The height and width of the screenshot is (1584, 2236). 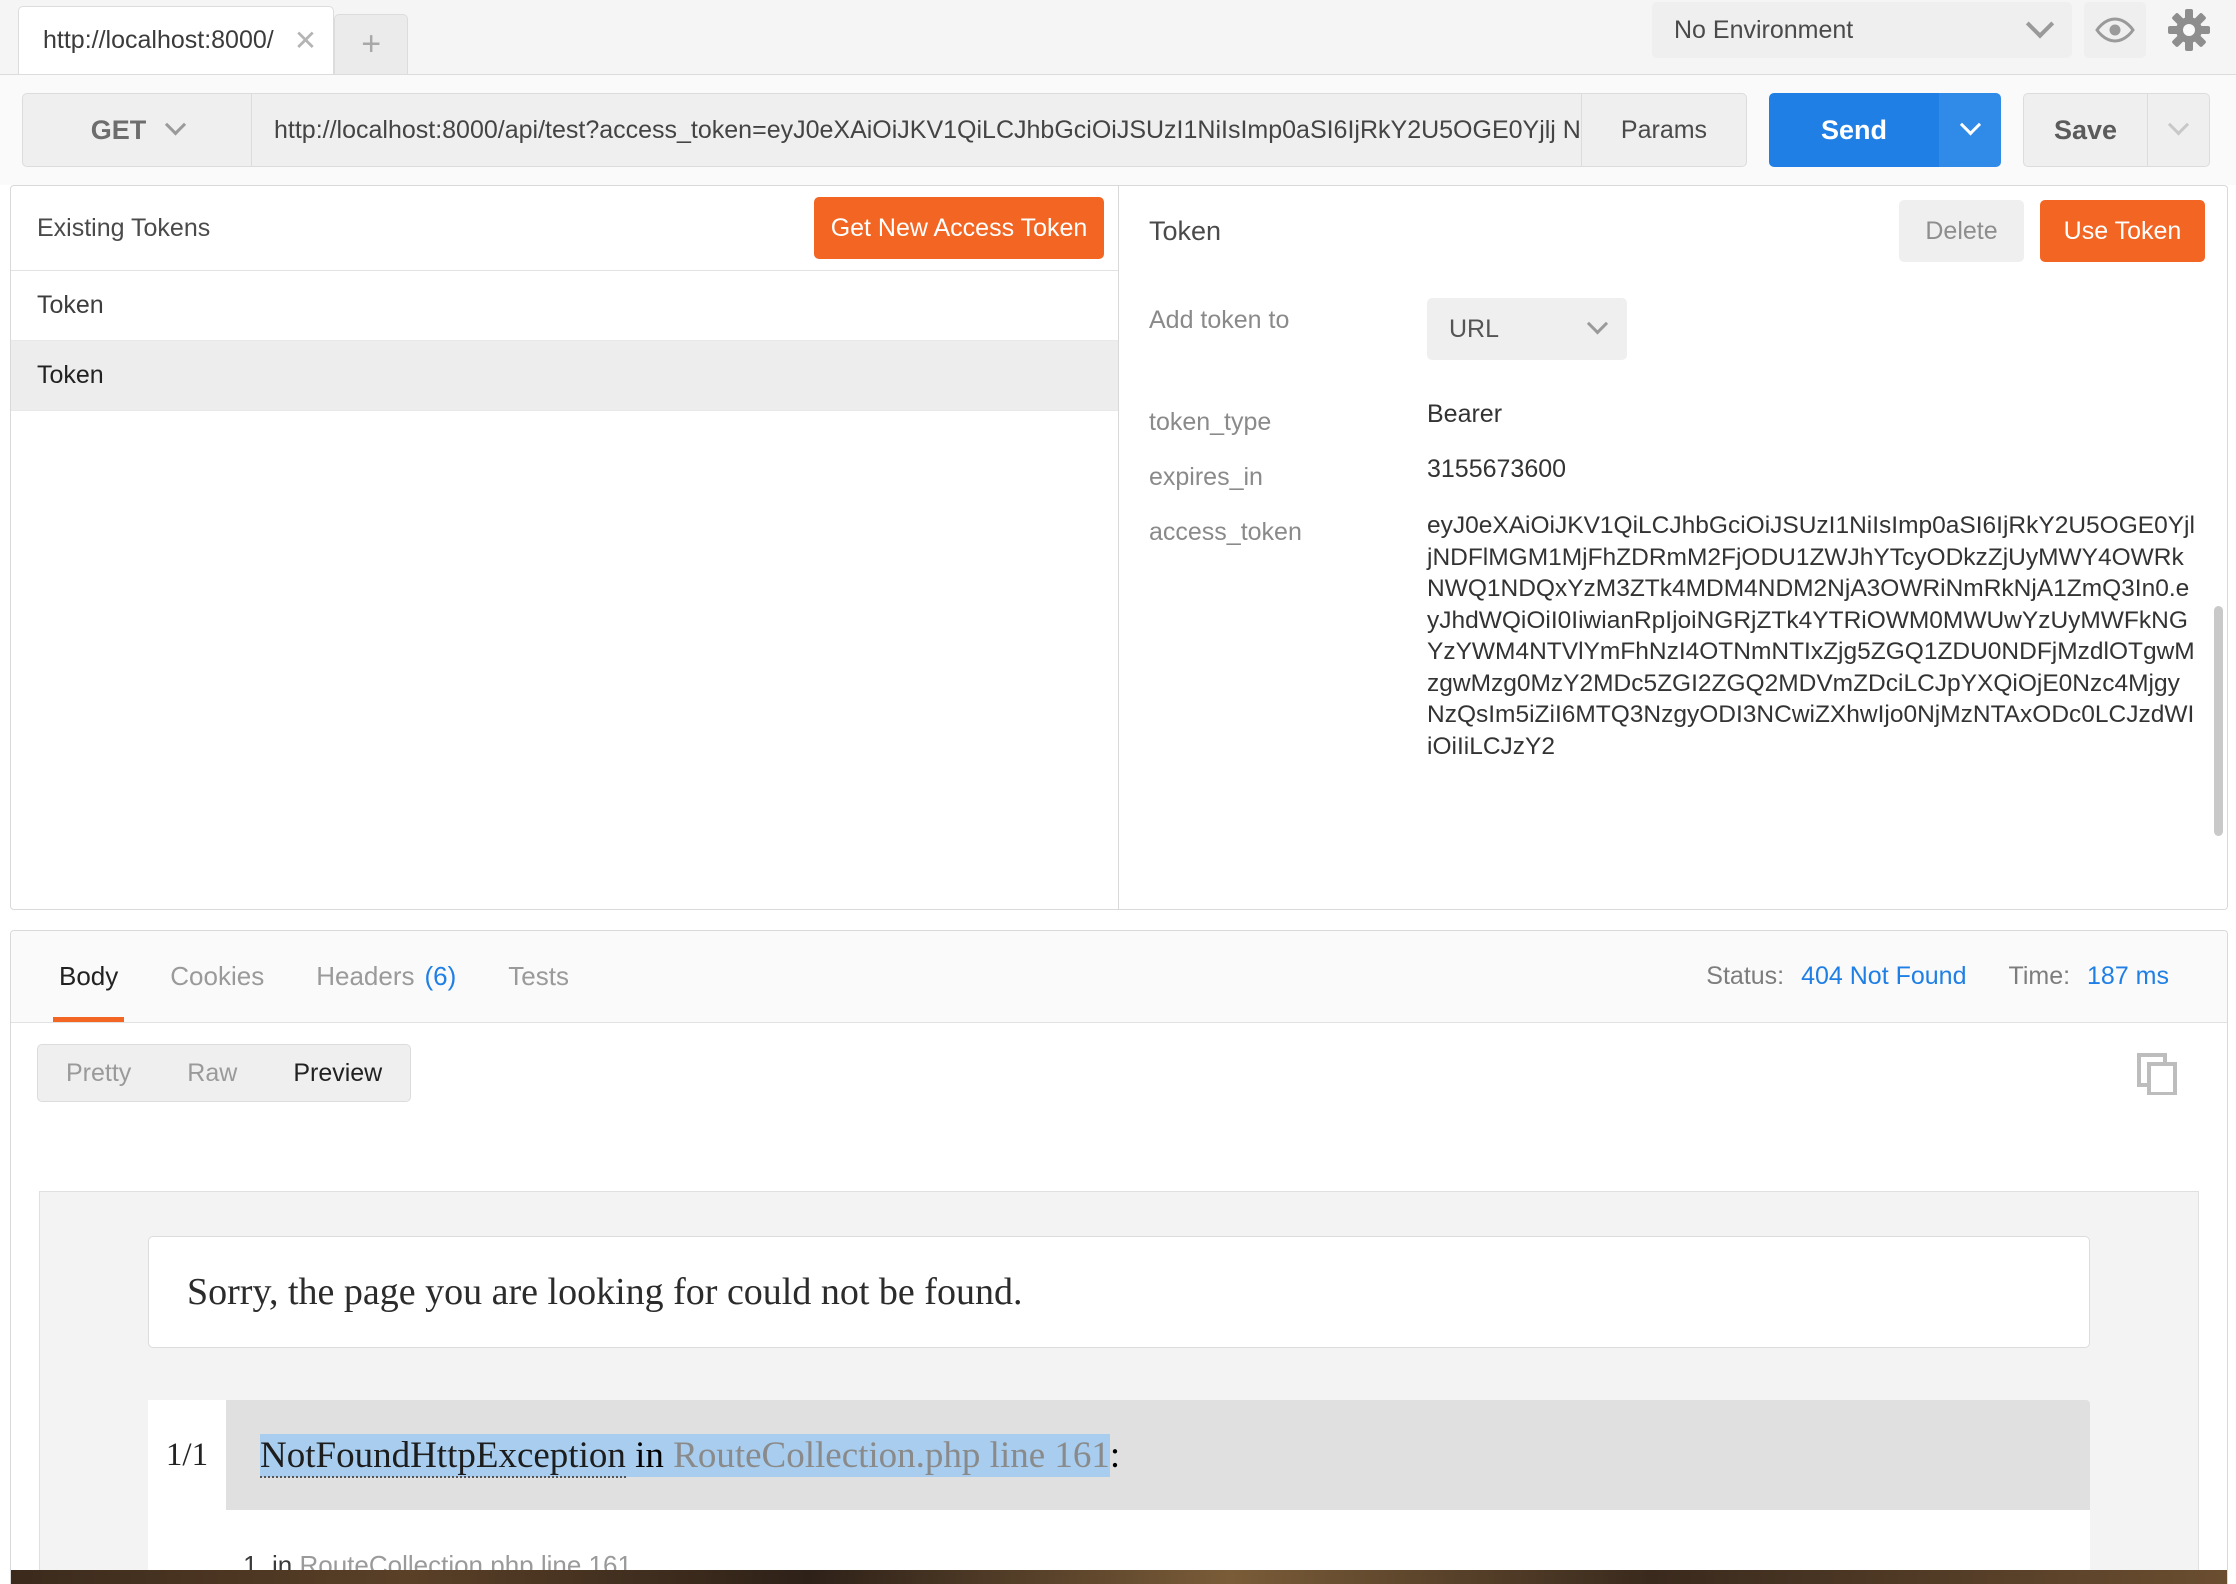 I want to click on window-bottom-edge, so click(x=1119, y=1577).